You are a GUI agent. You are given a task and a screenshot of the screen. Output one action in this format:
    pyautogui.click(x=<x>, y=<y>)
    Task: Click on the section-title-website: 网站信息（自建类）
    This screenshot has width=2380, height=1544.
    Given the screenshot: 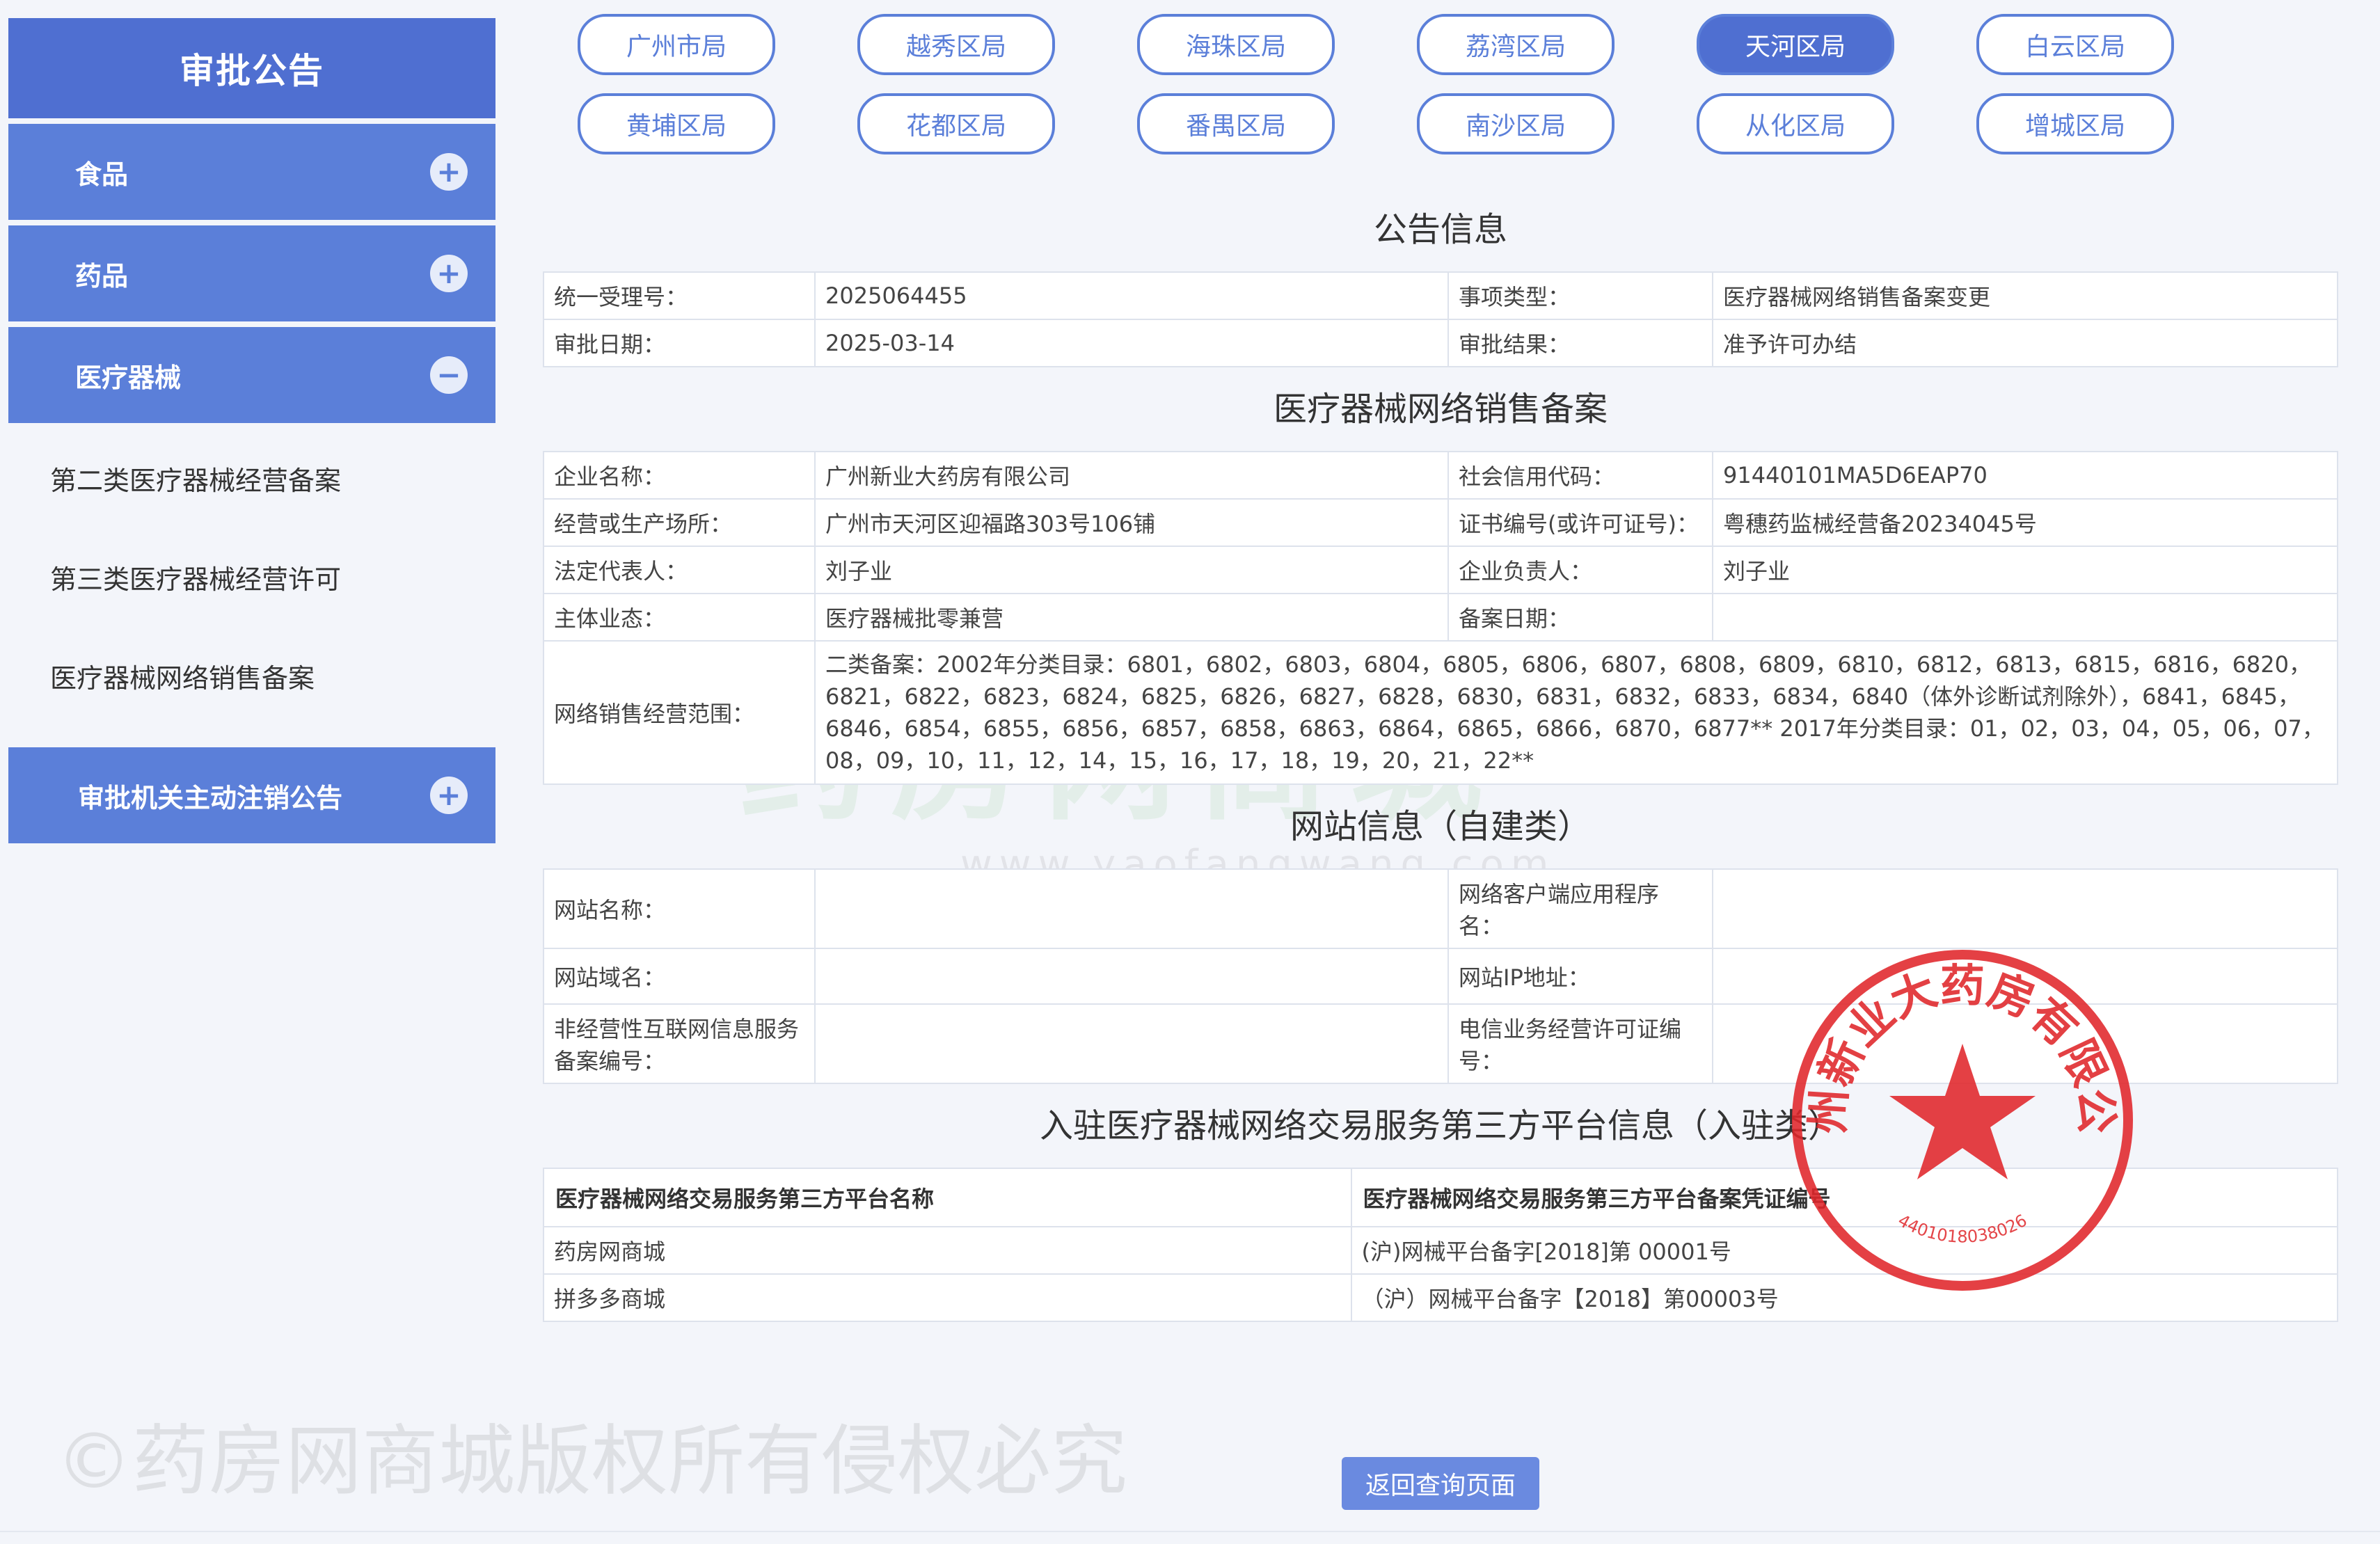 What is the action you would take?
    pyautogui.click(x=1441, y=826)
    